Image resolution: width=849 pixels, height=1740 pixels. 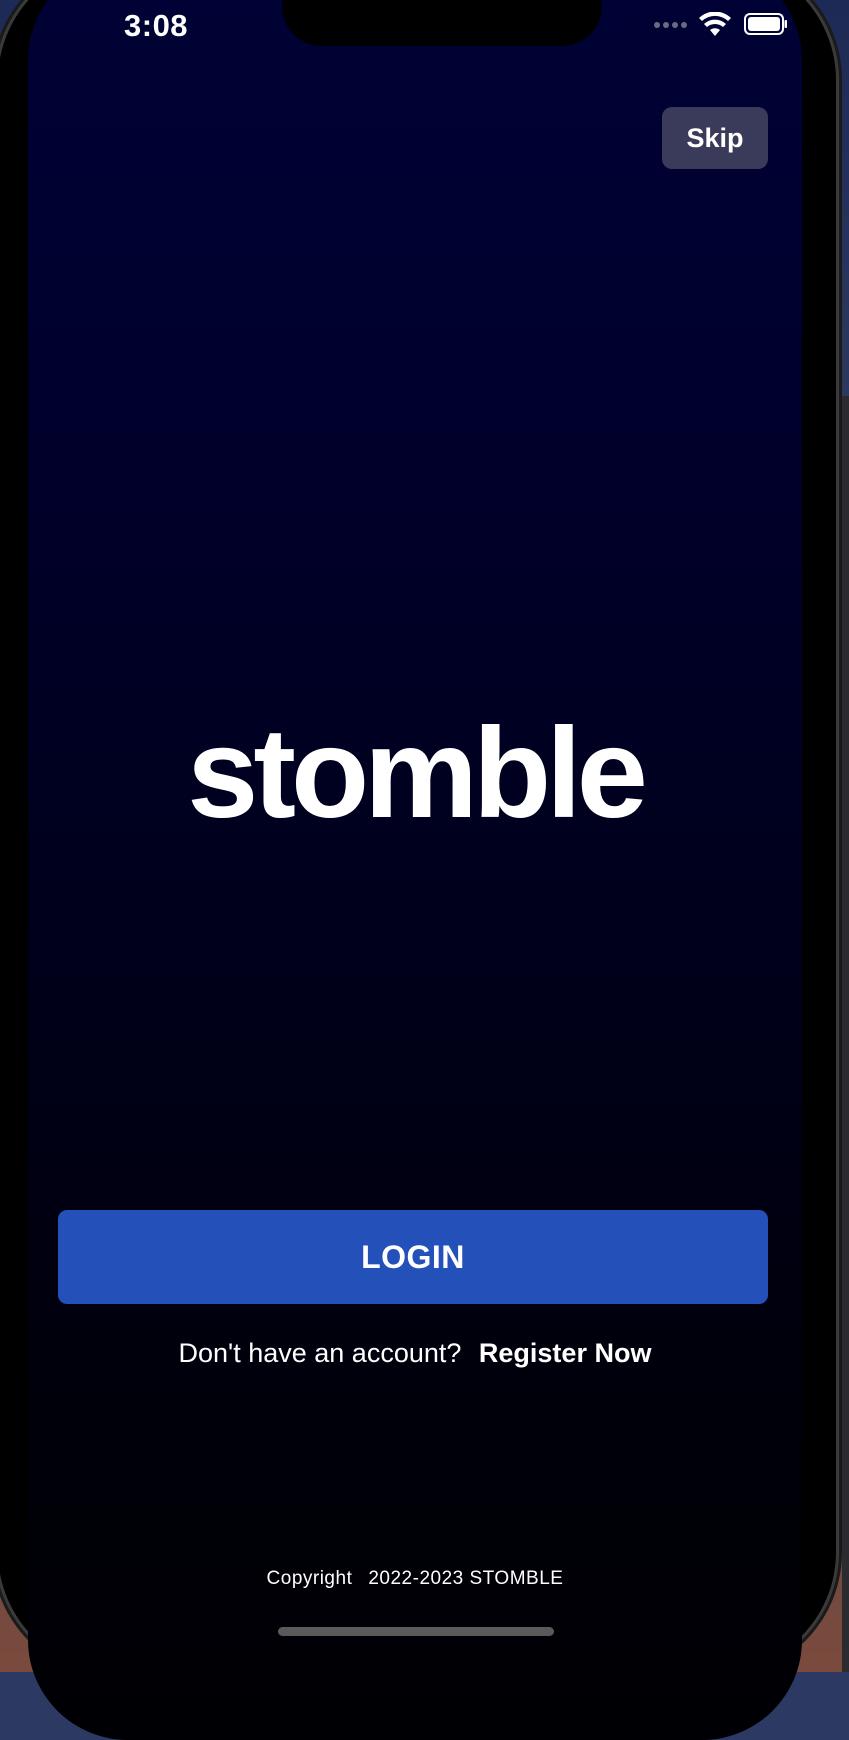 I want to click on status-icons, so click(x=724, y=25).